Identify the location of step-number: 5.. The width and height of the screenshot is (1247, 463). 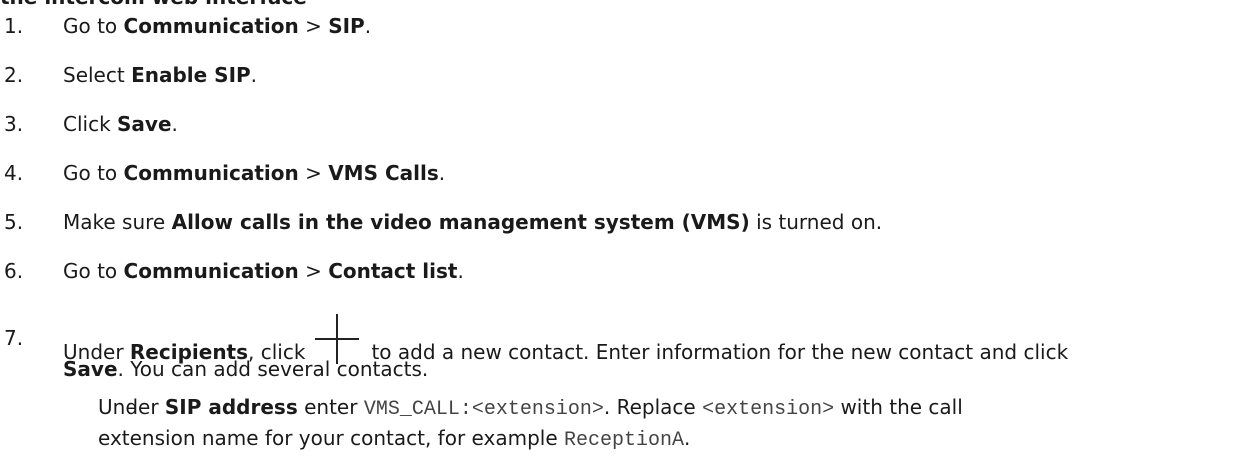
(14, 222).